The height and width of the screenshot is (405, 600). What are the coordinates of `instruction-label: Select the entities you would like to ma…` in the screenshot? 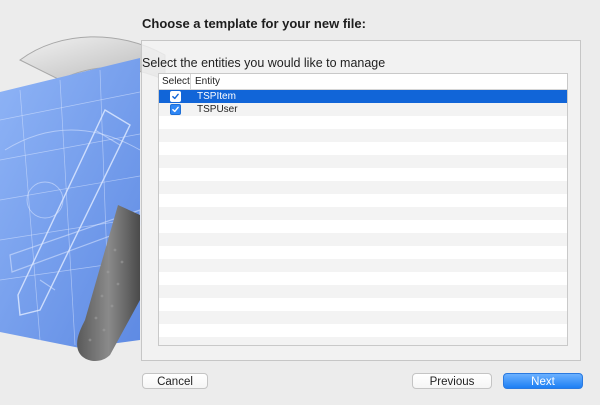 It's located at (264, 63).